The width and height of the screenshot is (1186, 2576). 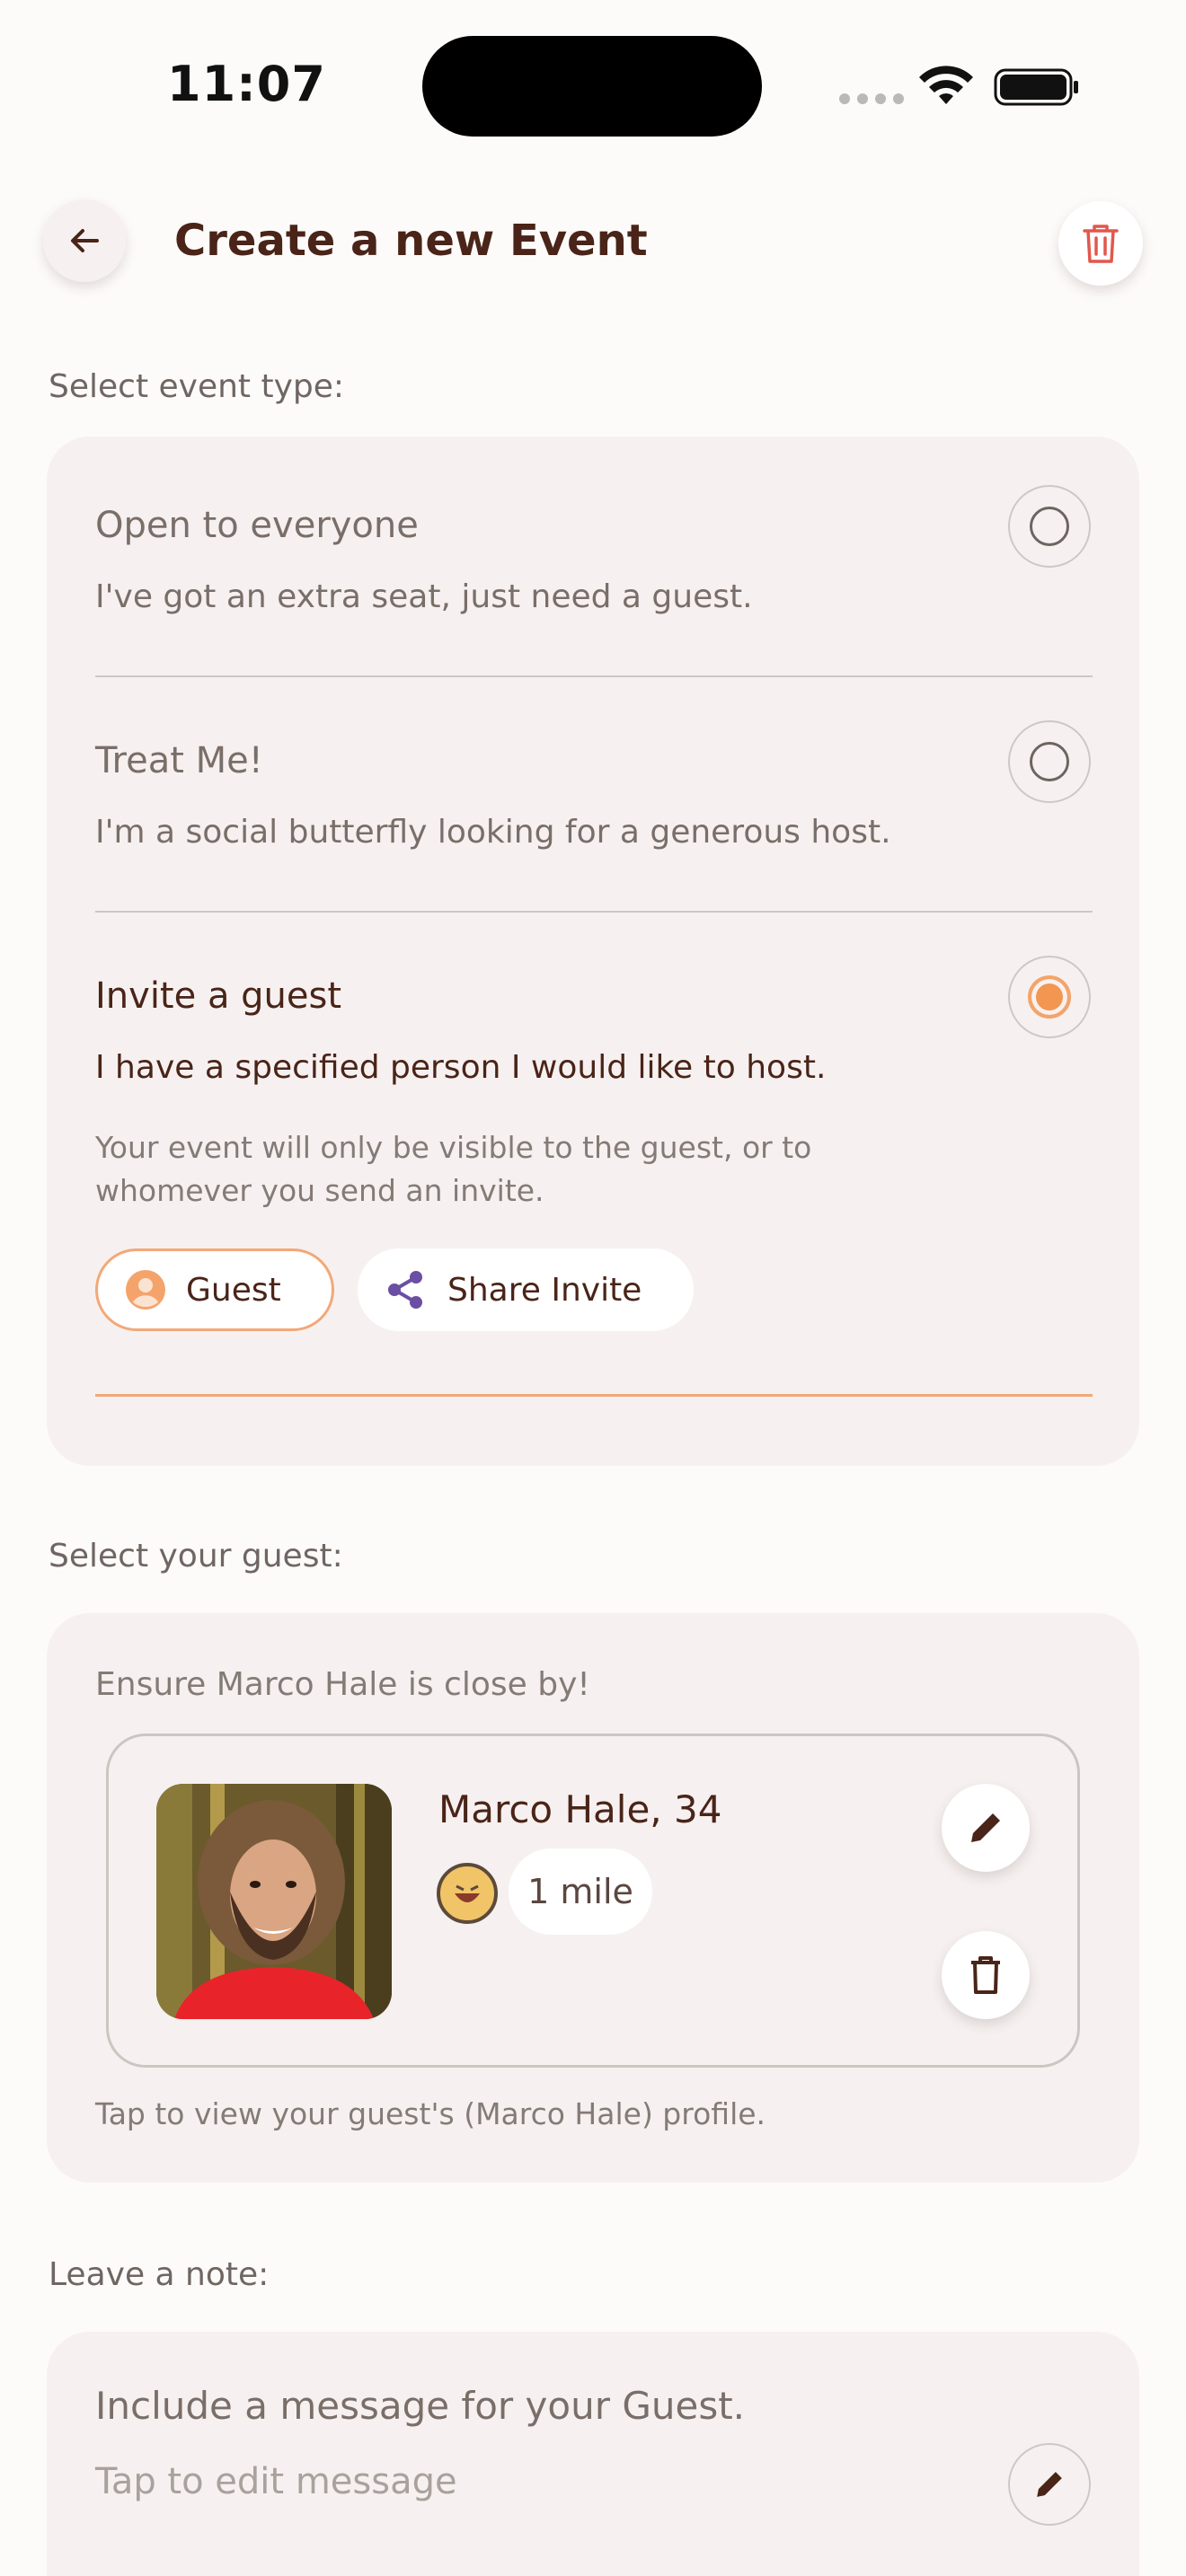 I want to click on note-placeholder: Tap to edit message, so click(x=276, y=2481).